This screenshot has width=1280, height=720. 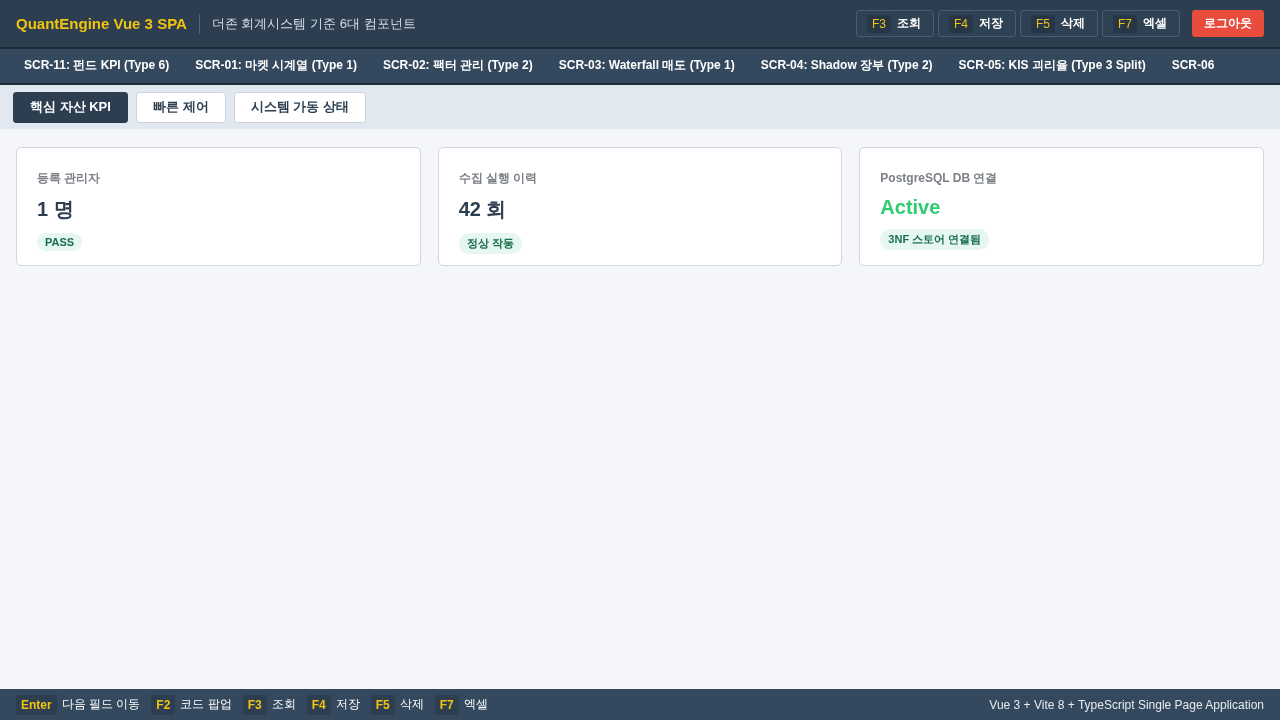 What do you see at coordinates (163, 704) in the screenshot?
I see `key-hint: F2` at bounding box center [163, 704].